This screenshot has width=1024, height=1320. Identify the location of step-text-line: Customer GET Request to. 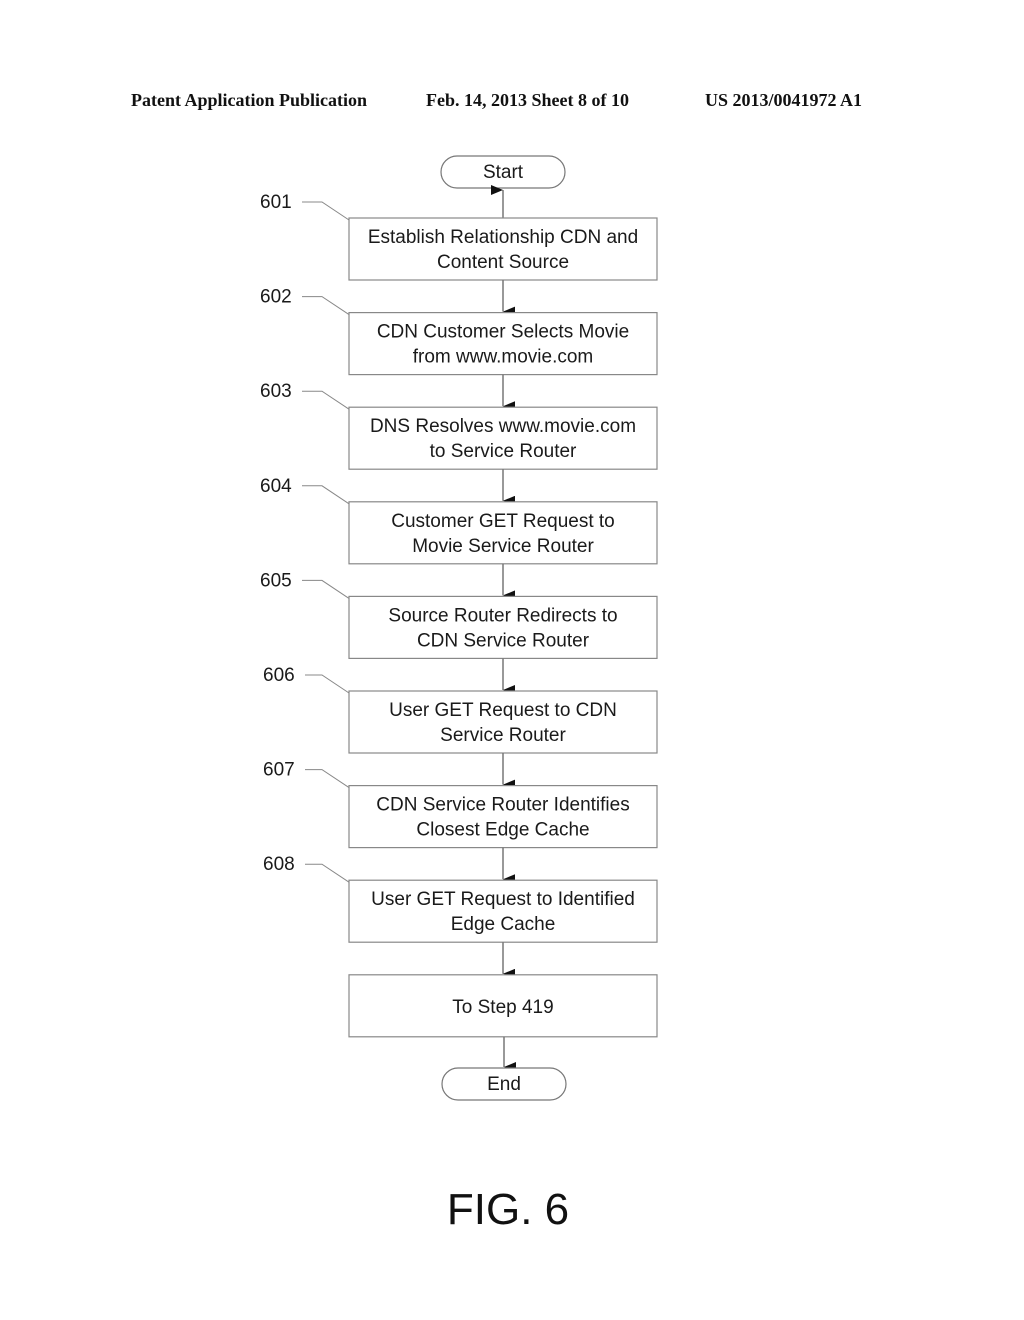
(503, 521).